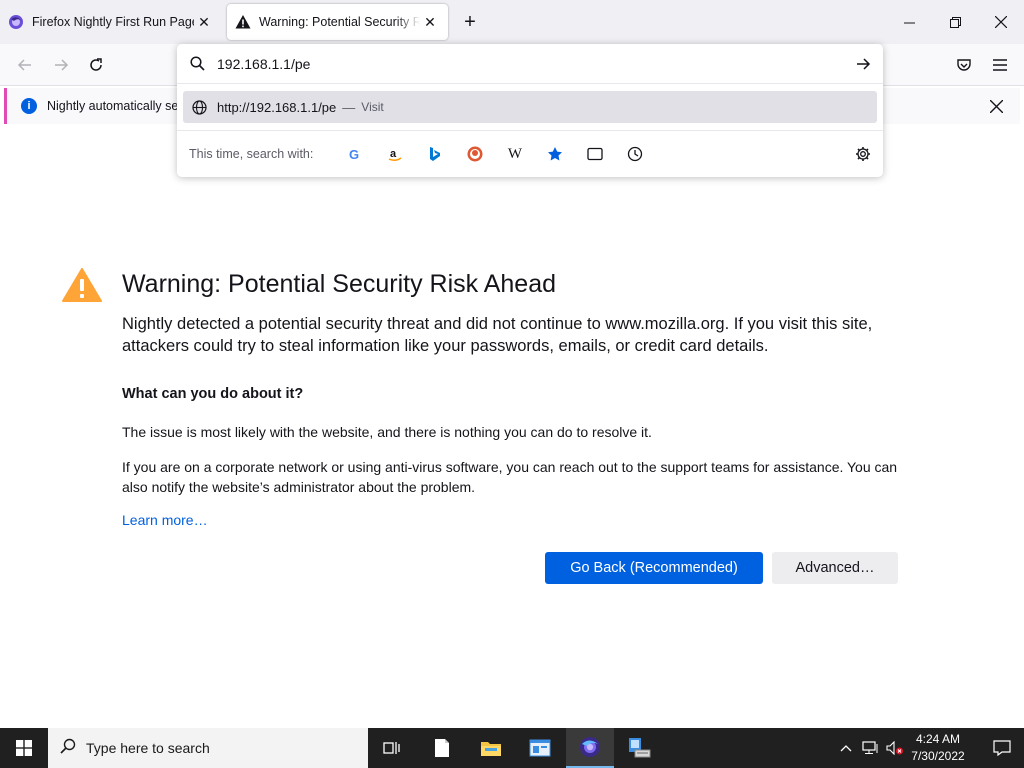 This screenshot has height=768, width=1024. Describe the element at coordinates (515, 154) in the screenshot. I see `wikipedia-icon: W` at that location.